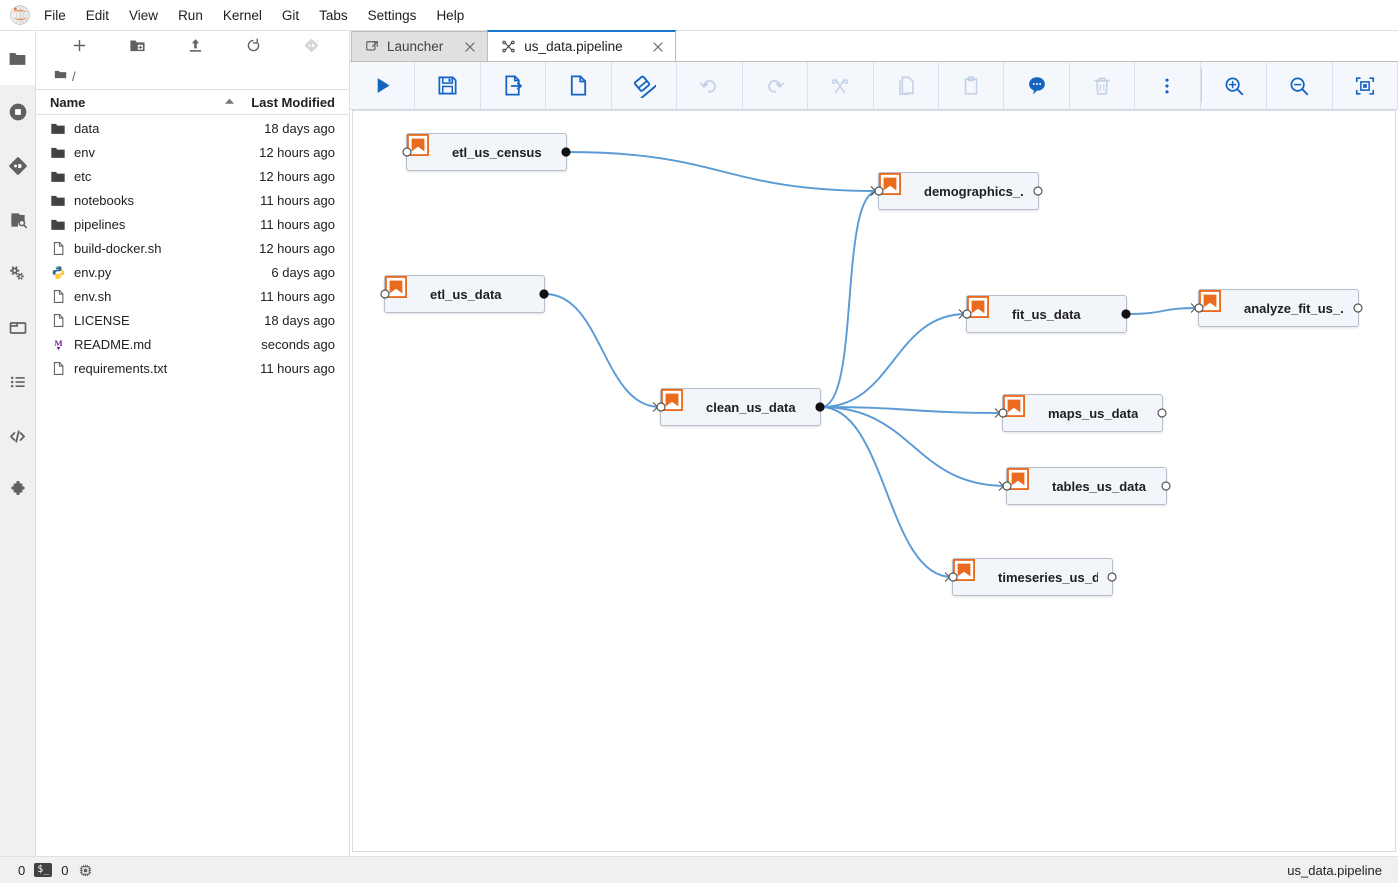 Image resolution: width=1398 pixels, height=883 pixels. I want to click on sidebar-item-document-search, so click(17, 220).